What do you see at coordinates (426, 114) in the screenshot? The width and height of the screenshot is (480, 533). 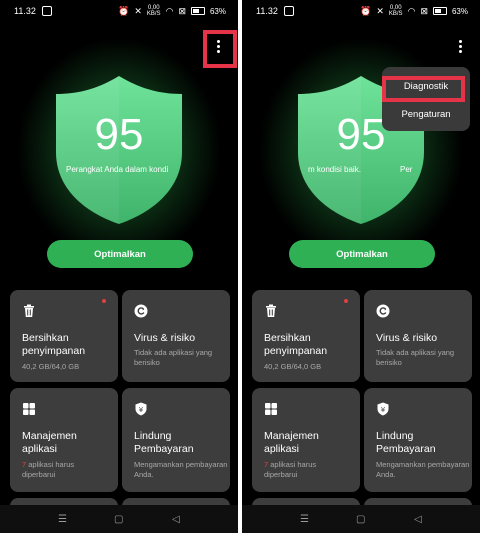 I see `menu-item-settings: Pengaturan` at bounding box center [426, 114].